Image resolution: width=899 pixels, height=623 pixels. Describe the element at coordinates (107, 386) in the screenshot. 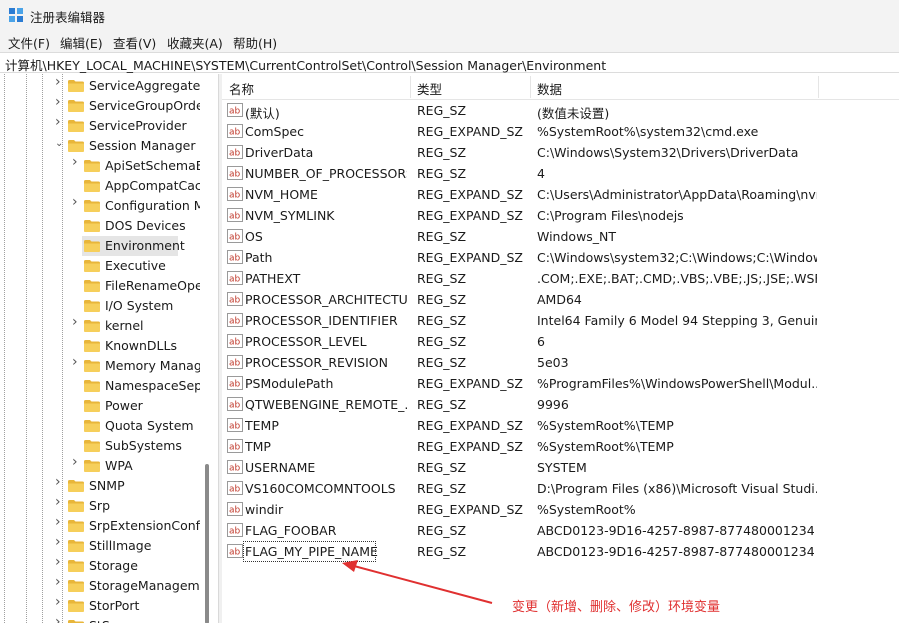

I see `tree-item: NamespaceSeparation` at that location.